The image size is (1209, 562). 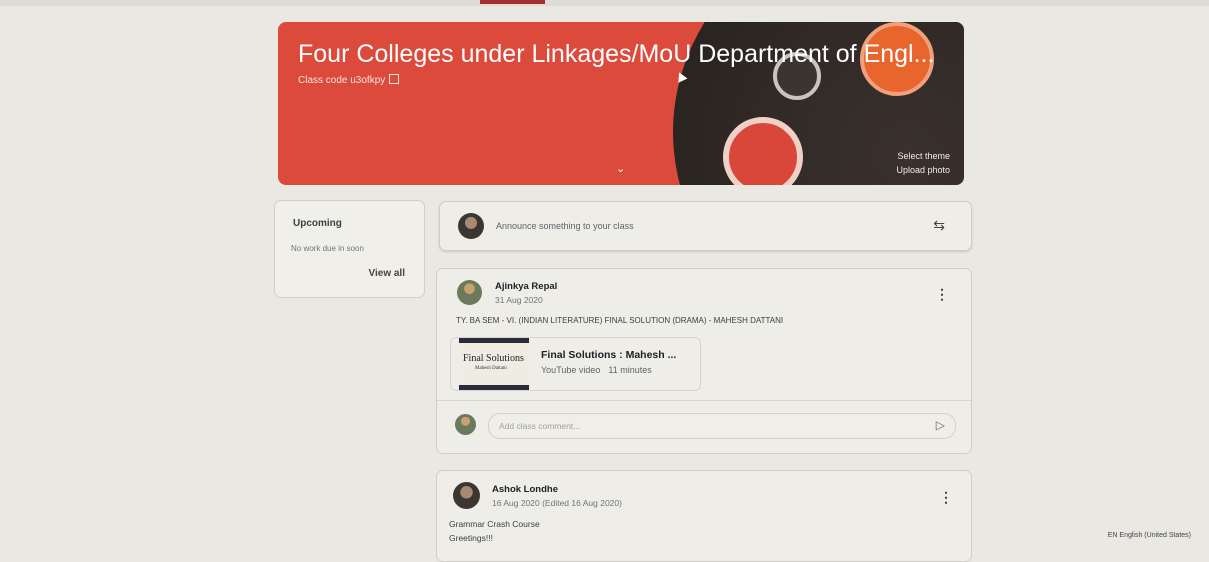 I want to click on post-date: 31 Aug 2020, so click(x=519, y=300).